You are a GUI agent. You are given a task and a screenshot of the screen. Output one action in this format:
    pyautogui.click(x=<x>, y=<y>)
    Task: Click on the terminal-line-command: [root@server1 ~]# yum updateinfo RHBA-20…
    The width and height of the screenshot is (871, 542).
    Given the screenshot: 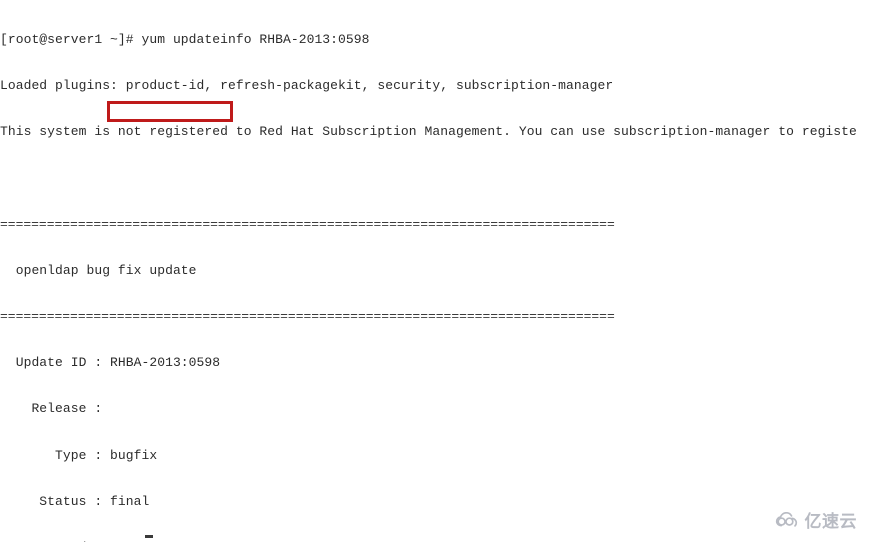 What is the action you would take?
    pyautogui.click(x=185, y=39)
    